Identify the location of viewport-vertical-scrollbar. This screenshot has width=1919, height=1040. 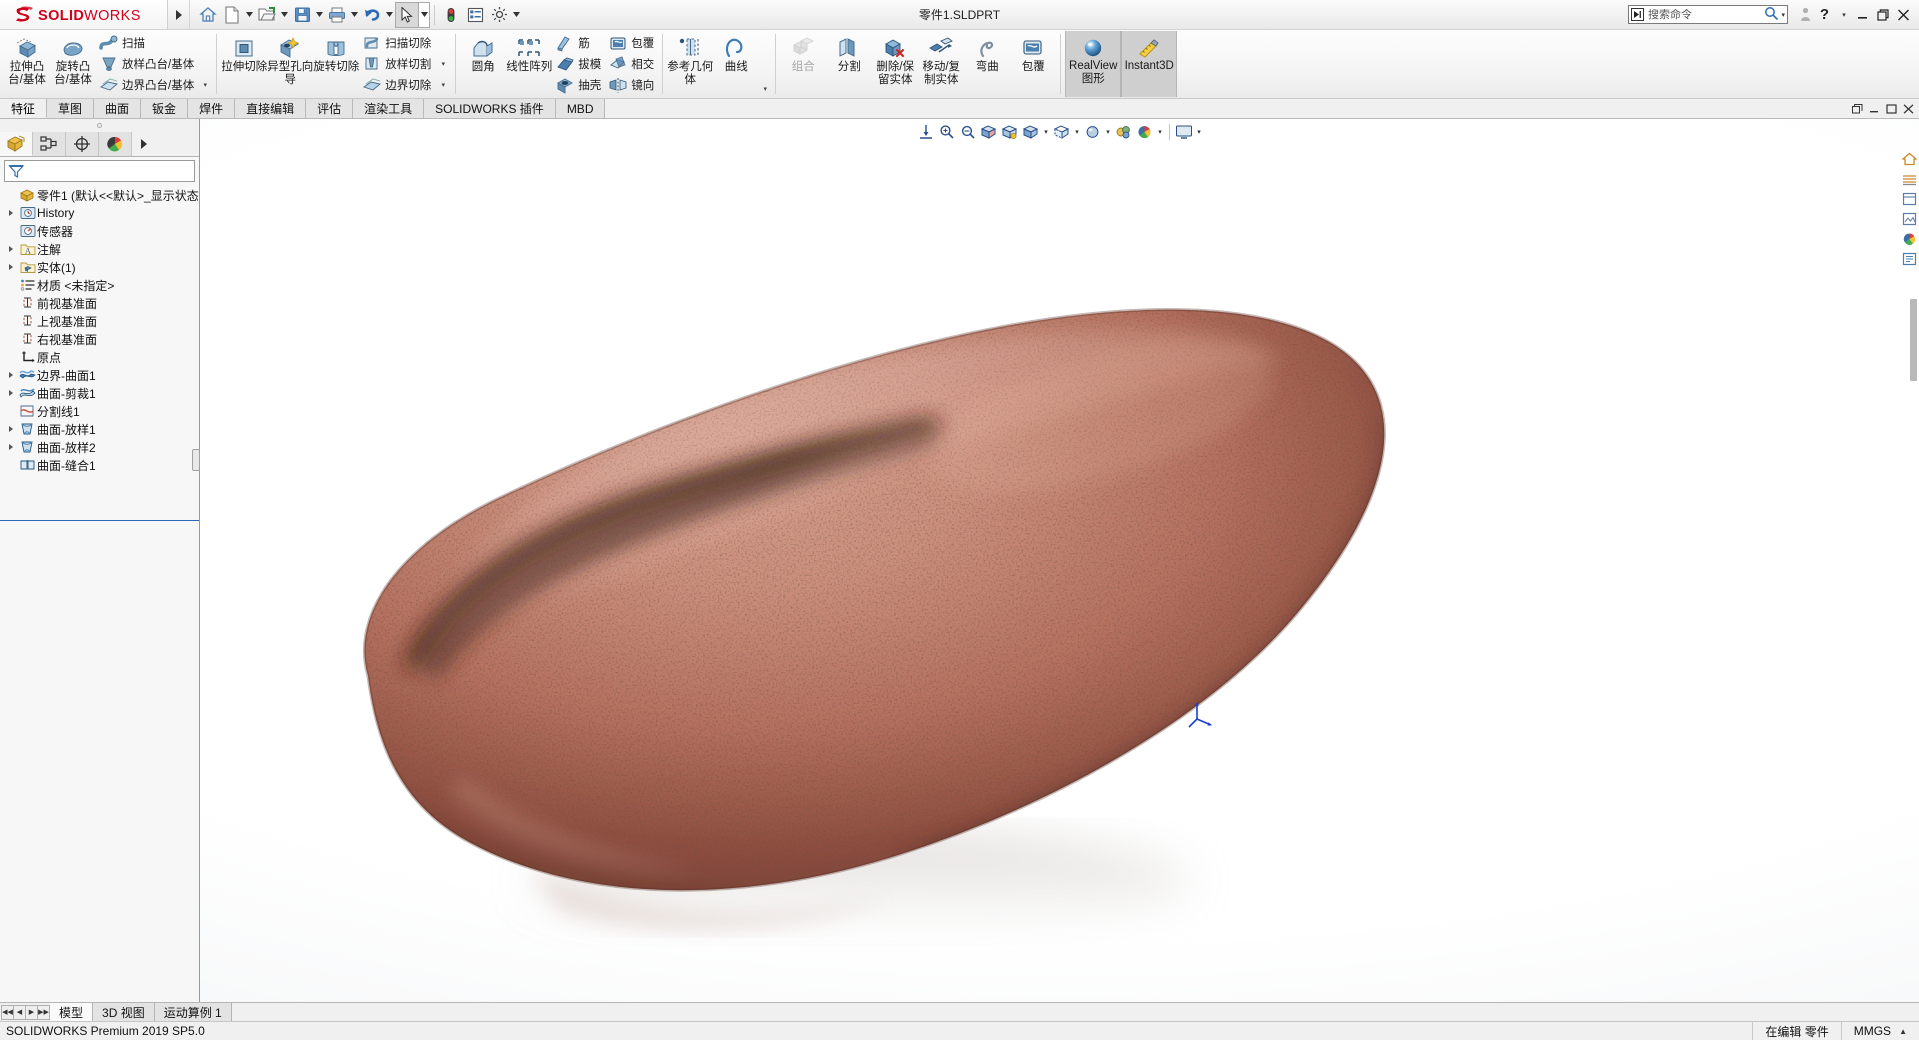
(1913, 340).